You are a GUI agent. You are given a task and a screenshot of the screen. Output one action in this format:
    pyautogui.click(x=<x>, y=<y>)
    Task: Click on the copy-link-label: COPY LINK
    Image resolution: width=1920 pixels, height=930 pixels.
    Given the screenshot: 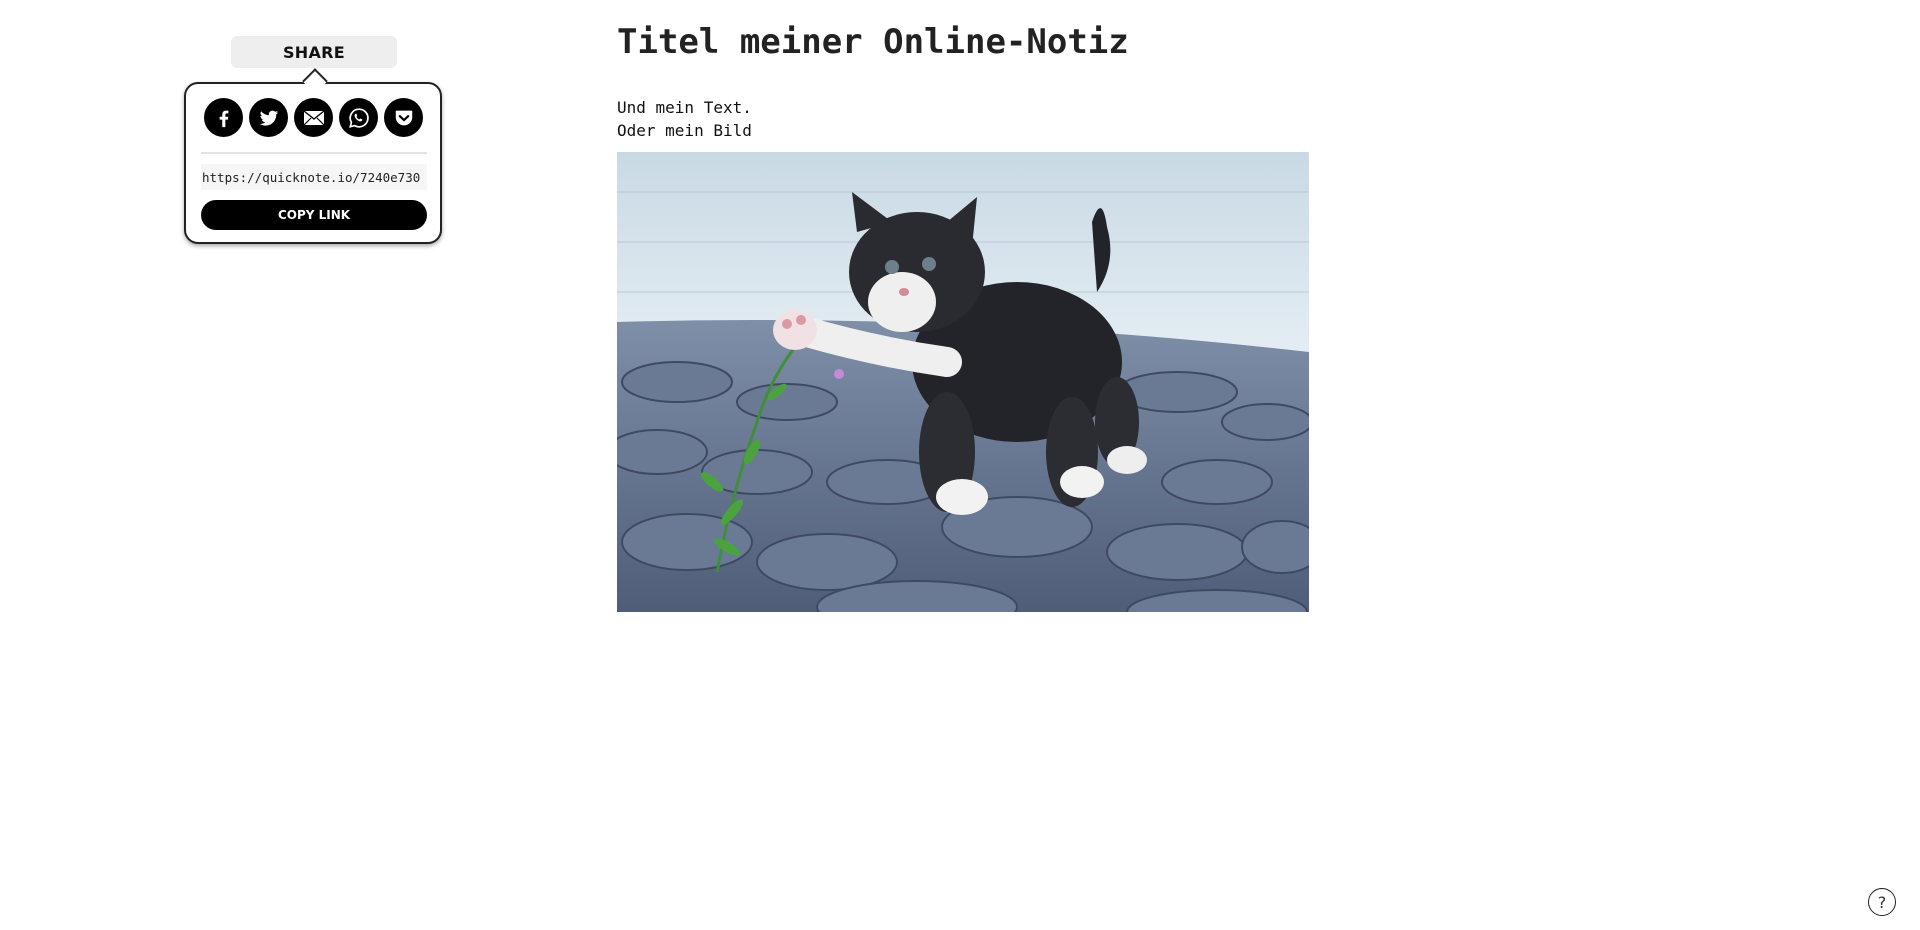 What is the action you would take?
    pyautogui.click(x=314, y=215)
    